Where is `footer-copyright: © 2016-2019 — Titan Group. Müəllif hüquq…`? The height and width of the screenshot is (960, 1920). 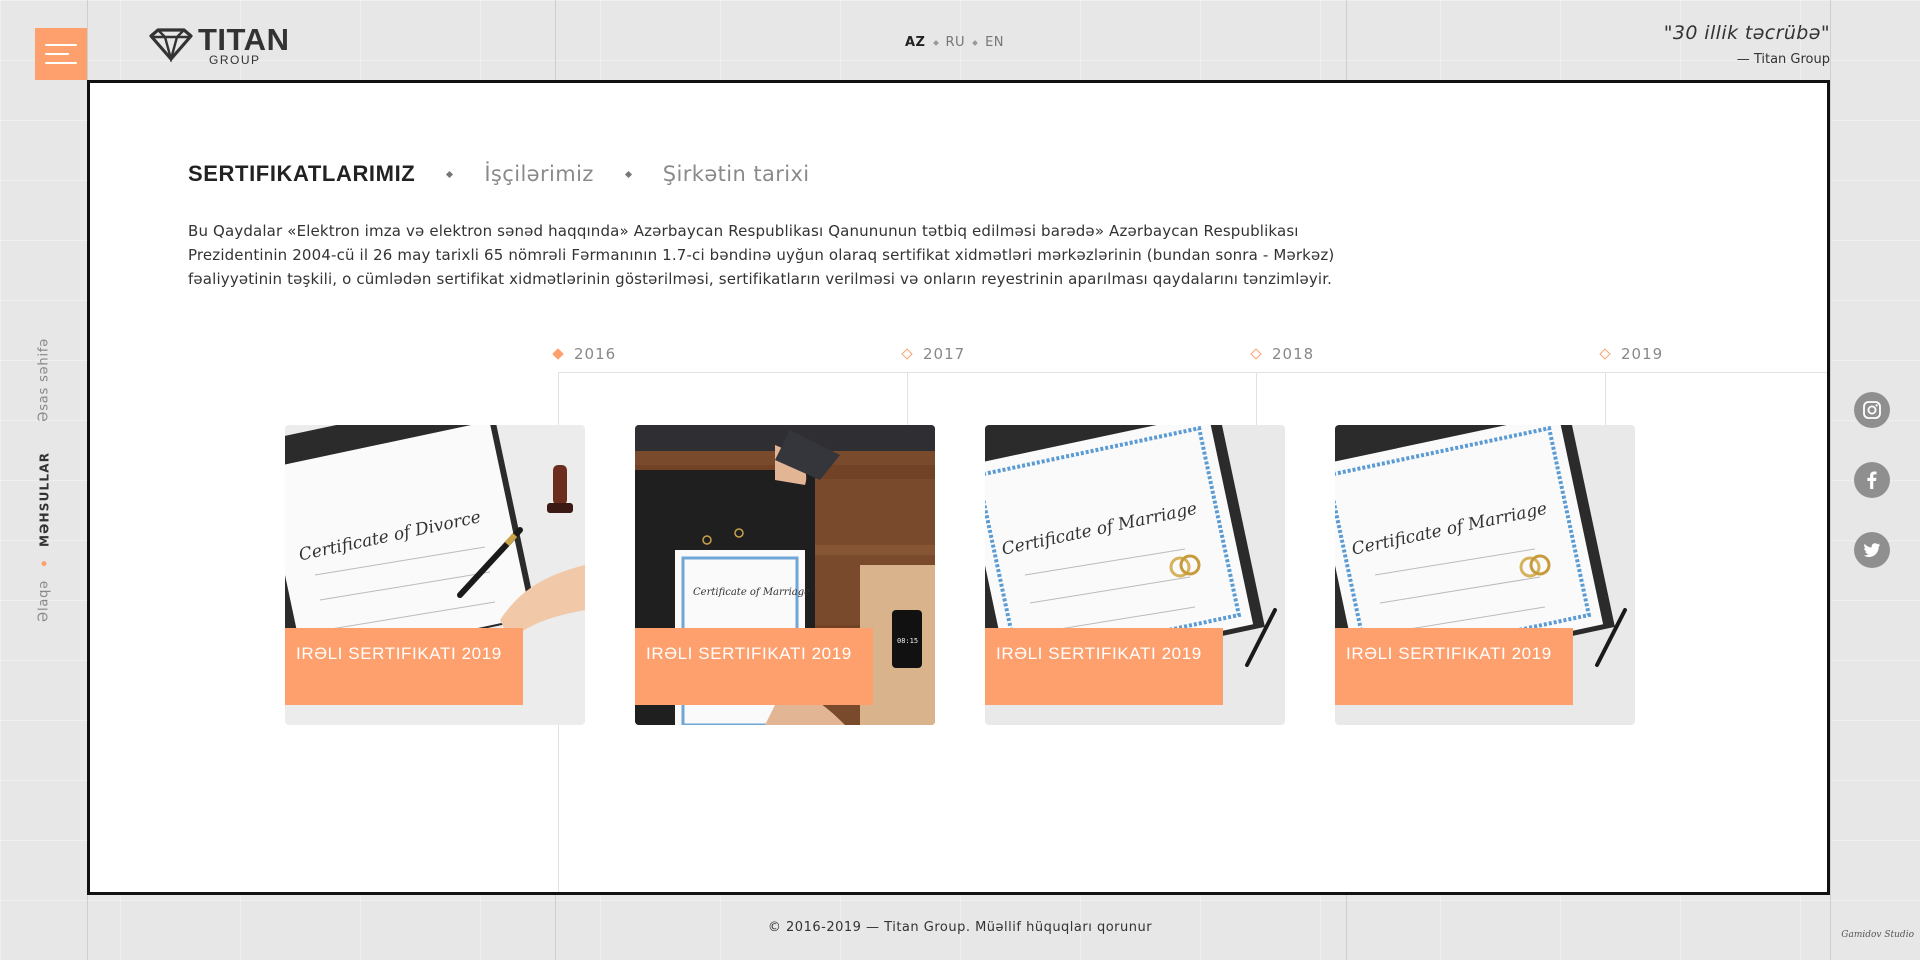
footer-copyright: © 2016-2019 — Titan Group. Müəllif hüquq… is located at coordinates (960, 927).